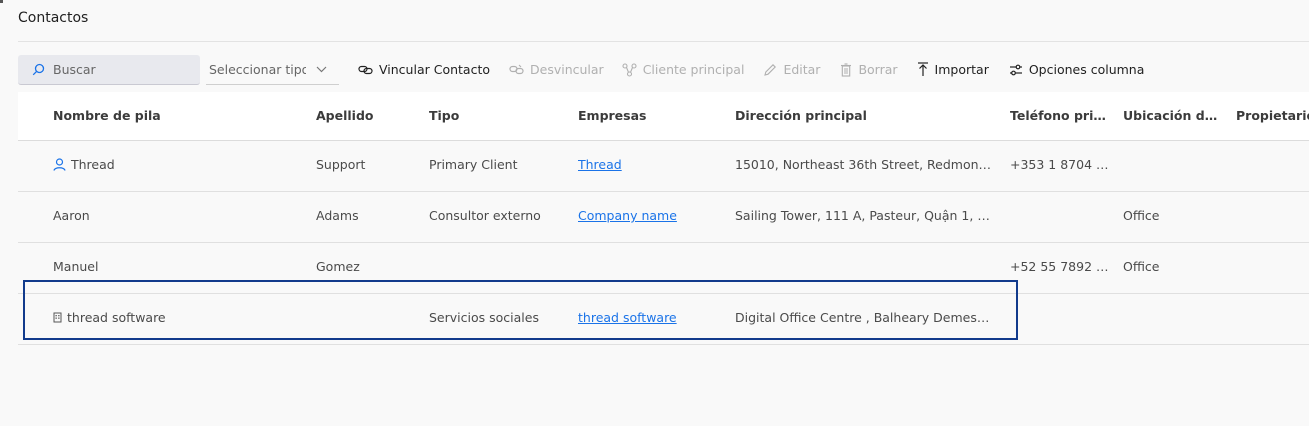 Image resolution: width=1309 pixels, height=426 pixels. I want to click on header-owner: Propietario, so click(1272, 115).